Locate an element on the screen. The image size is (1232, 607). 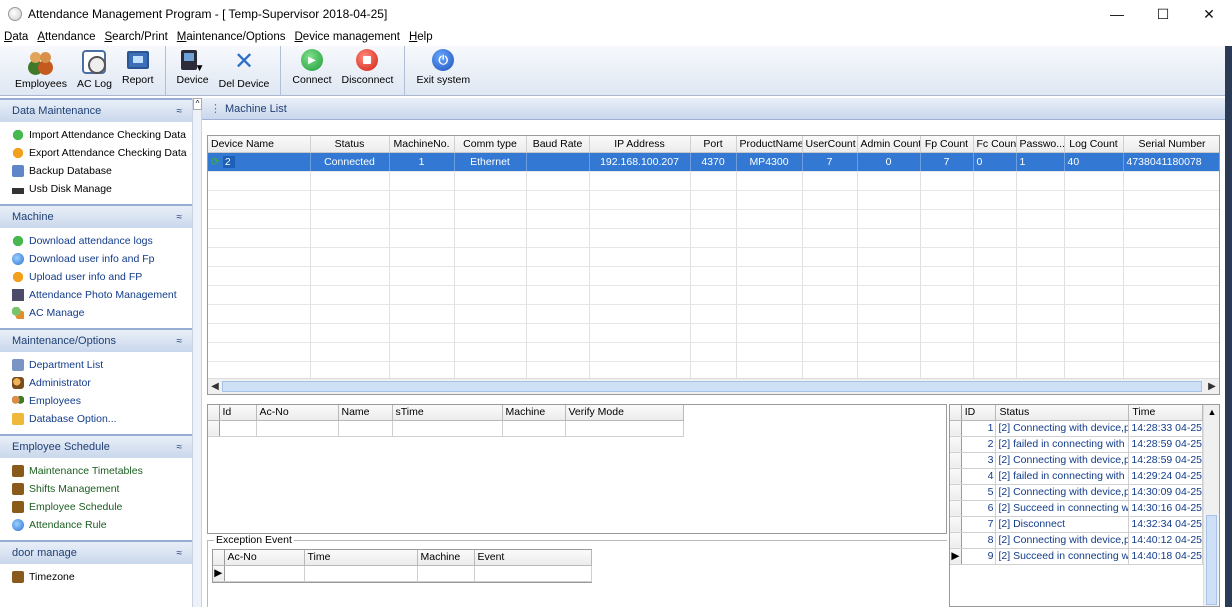
col-id: Id is located at coordinates (238, 413).